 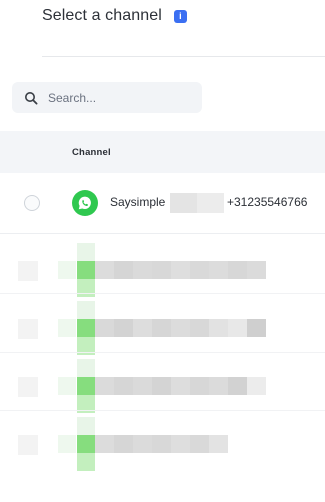 What do you see at coordinates (31, 98) in the screenshot?
I see `search-icon` at bounding box center [31, 98].